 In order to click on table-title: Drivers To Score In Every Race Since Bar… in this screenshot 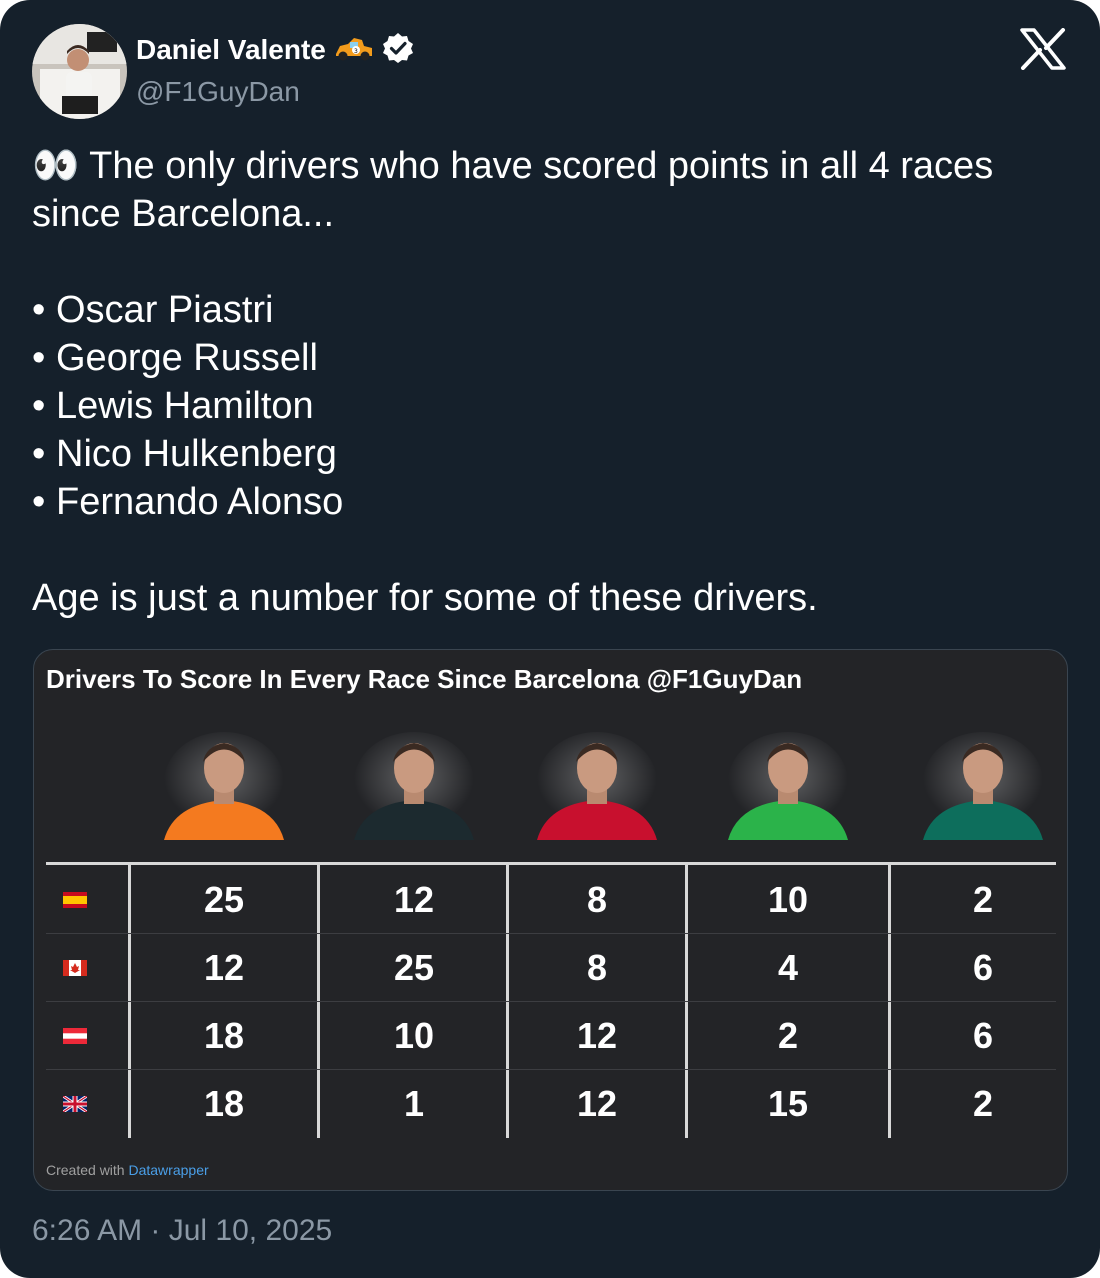, I will do `click(424, 679)`.